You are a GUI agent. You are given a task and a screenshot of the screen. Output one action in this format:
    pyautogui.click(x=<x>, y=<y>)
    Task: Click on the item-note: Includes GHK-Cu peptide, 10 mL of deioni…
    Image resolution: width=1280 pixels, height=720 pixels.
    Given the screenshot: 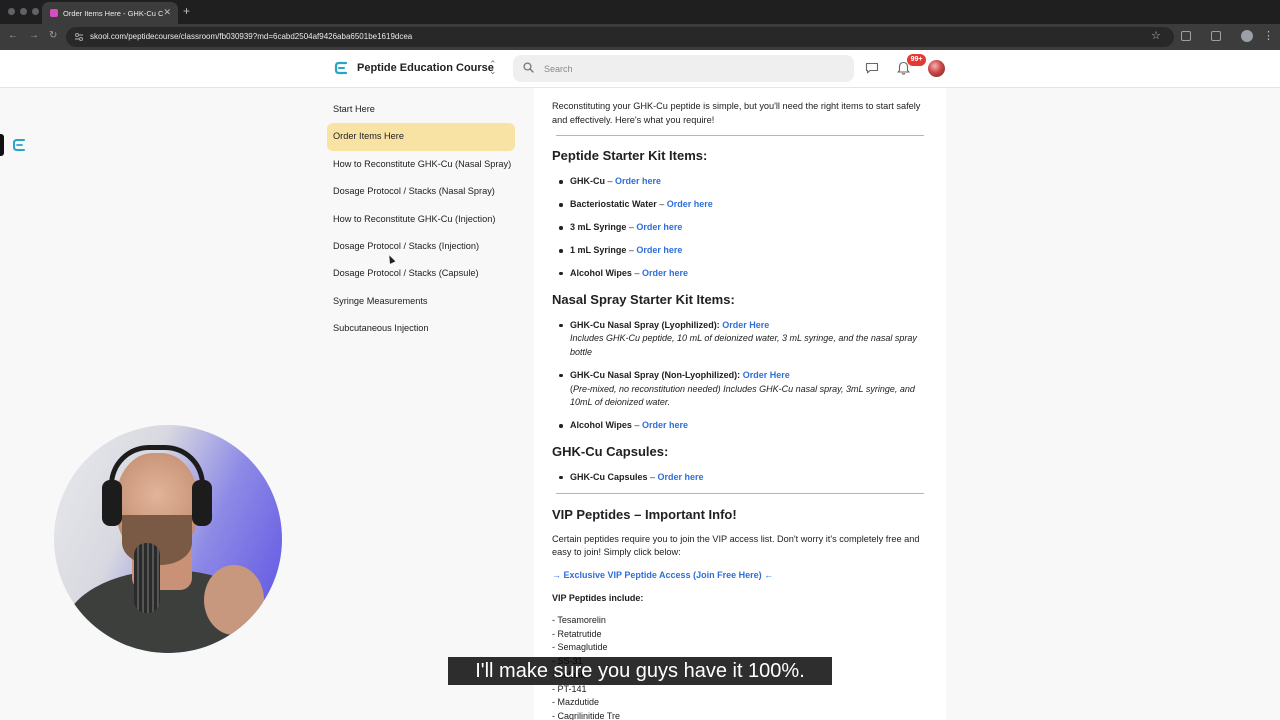 What is the action you would take?
    pyautogui.click(x=743, y=345)
    